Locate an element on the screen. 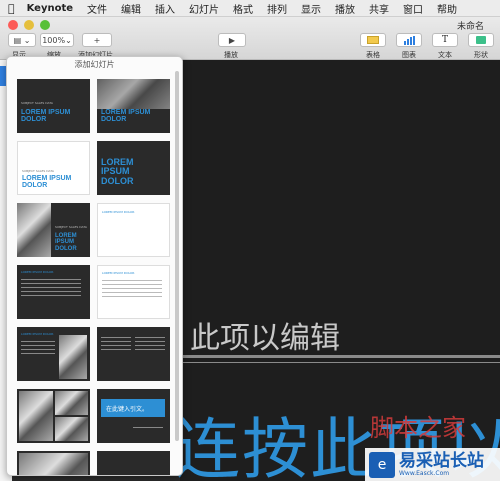  menu-help: 帮助 is located at coordinates (447, 8).